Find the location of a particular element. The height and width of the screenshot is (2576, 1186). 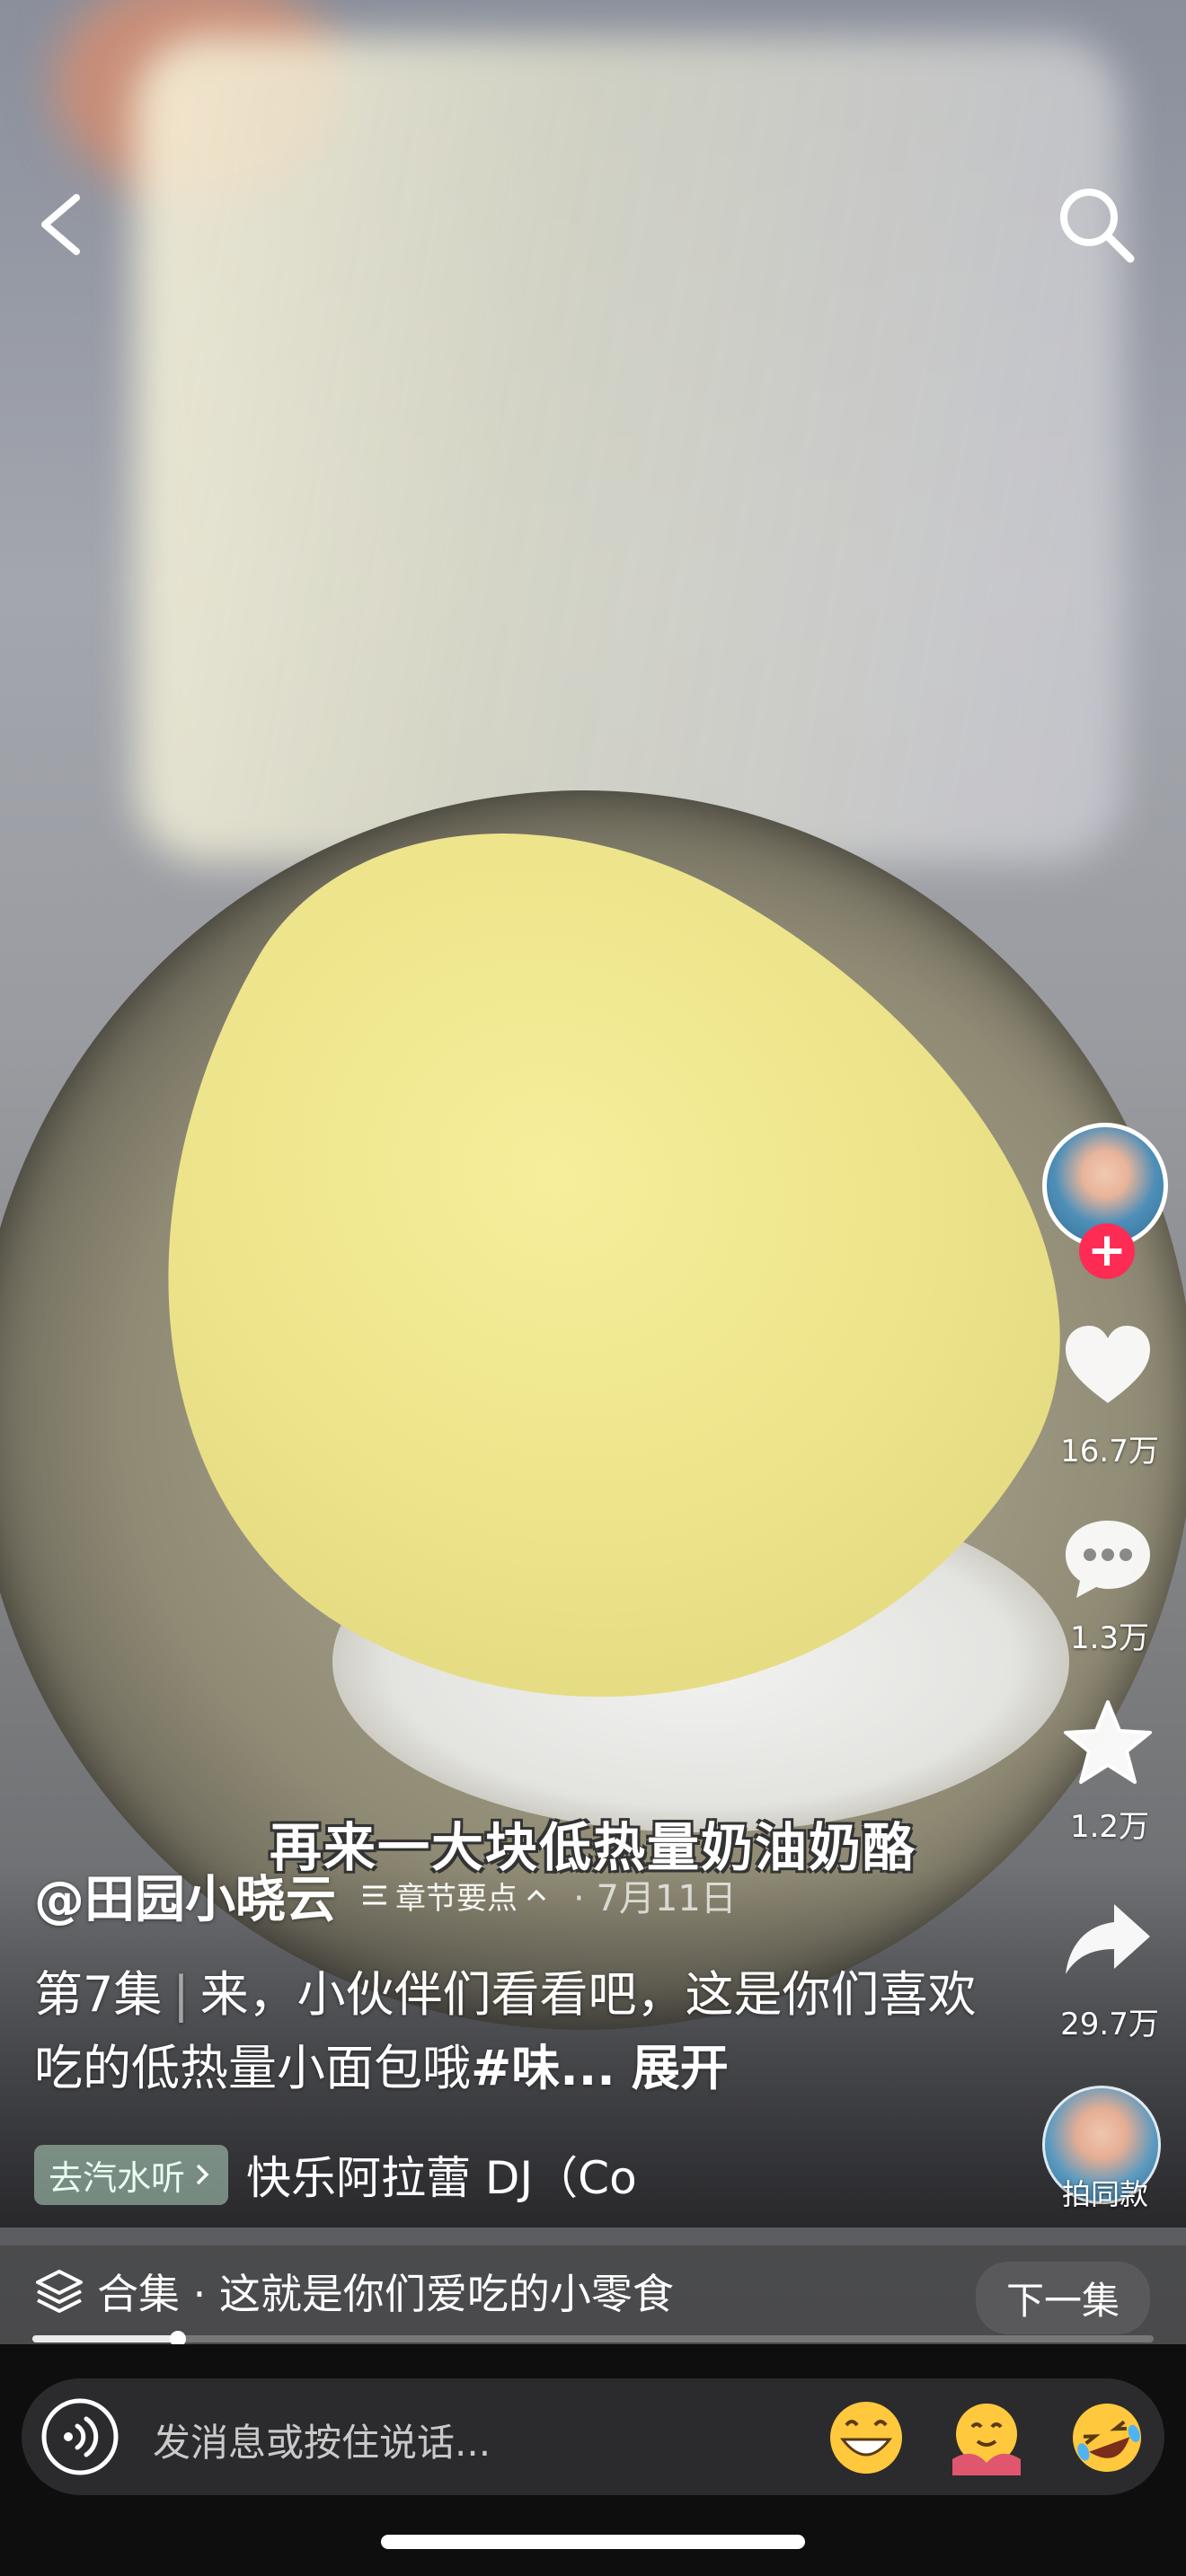

layers-icon is located at coordinates (59, 2291).